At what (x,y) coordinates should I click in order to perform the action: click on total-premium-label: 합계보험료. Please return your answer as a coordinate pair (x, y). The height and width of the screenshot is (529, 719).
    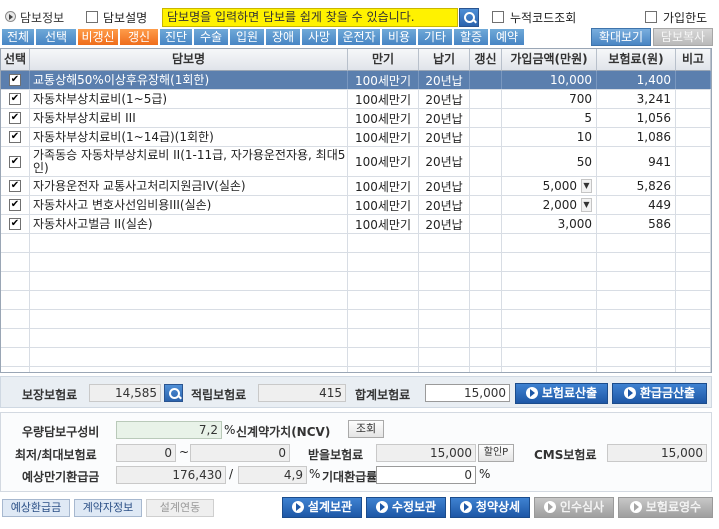
    Looking at the image, I should click on (383, 395).